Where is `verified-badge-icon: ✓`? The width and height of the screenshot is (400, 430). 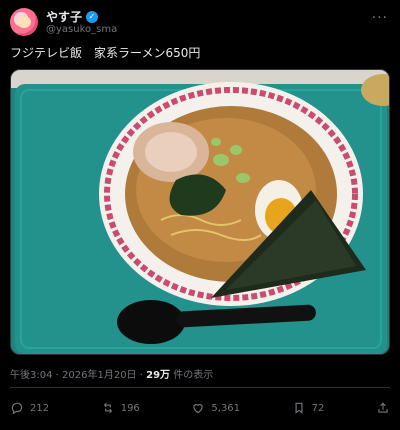 verified-badge-icon: ✓ is located at coordinates (92, 16).